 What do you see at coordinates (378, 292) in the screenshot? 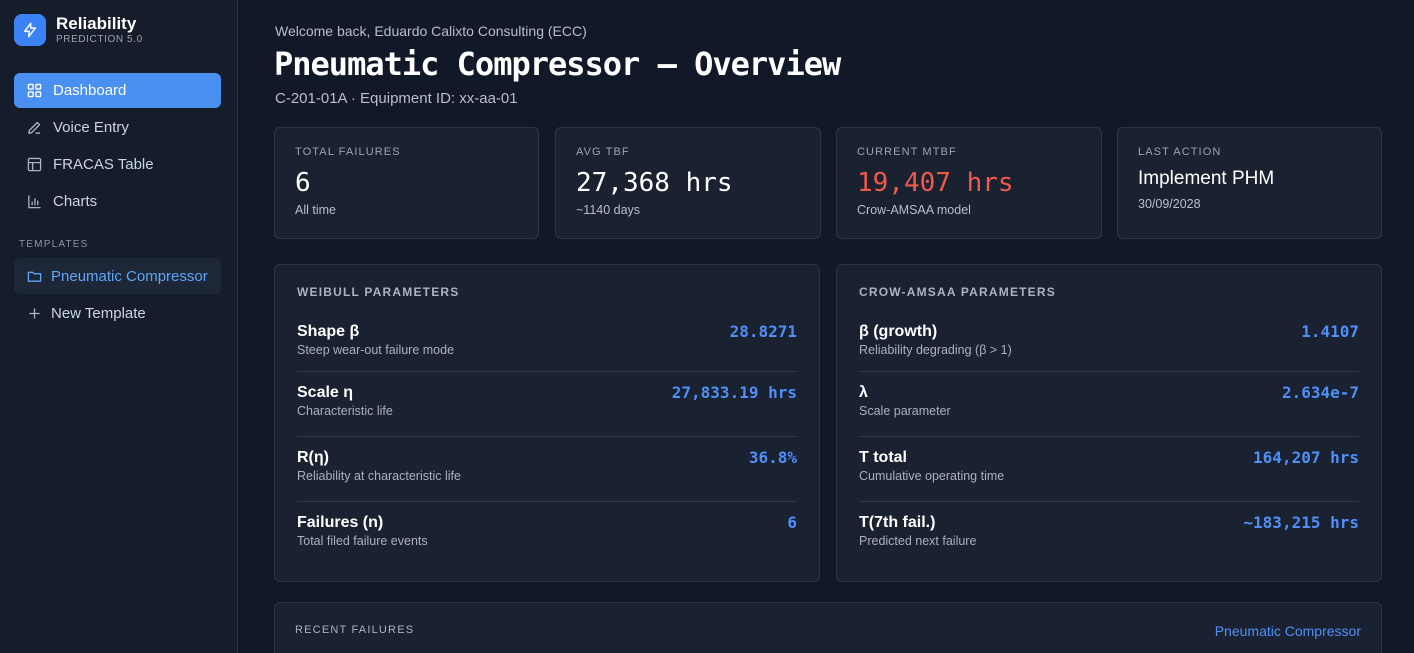
I see `card-title: WEIBULL PARAMETERS` at bounding box center [378, 292].